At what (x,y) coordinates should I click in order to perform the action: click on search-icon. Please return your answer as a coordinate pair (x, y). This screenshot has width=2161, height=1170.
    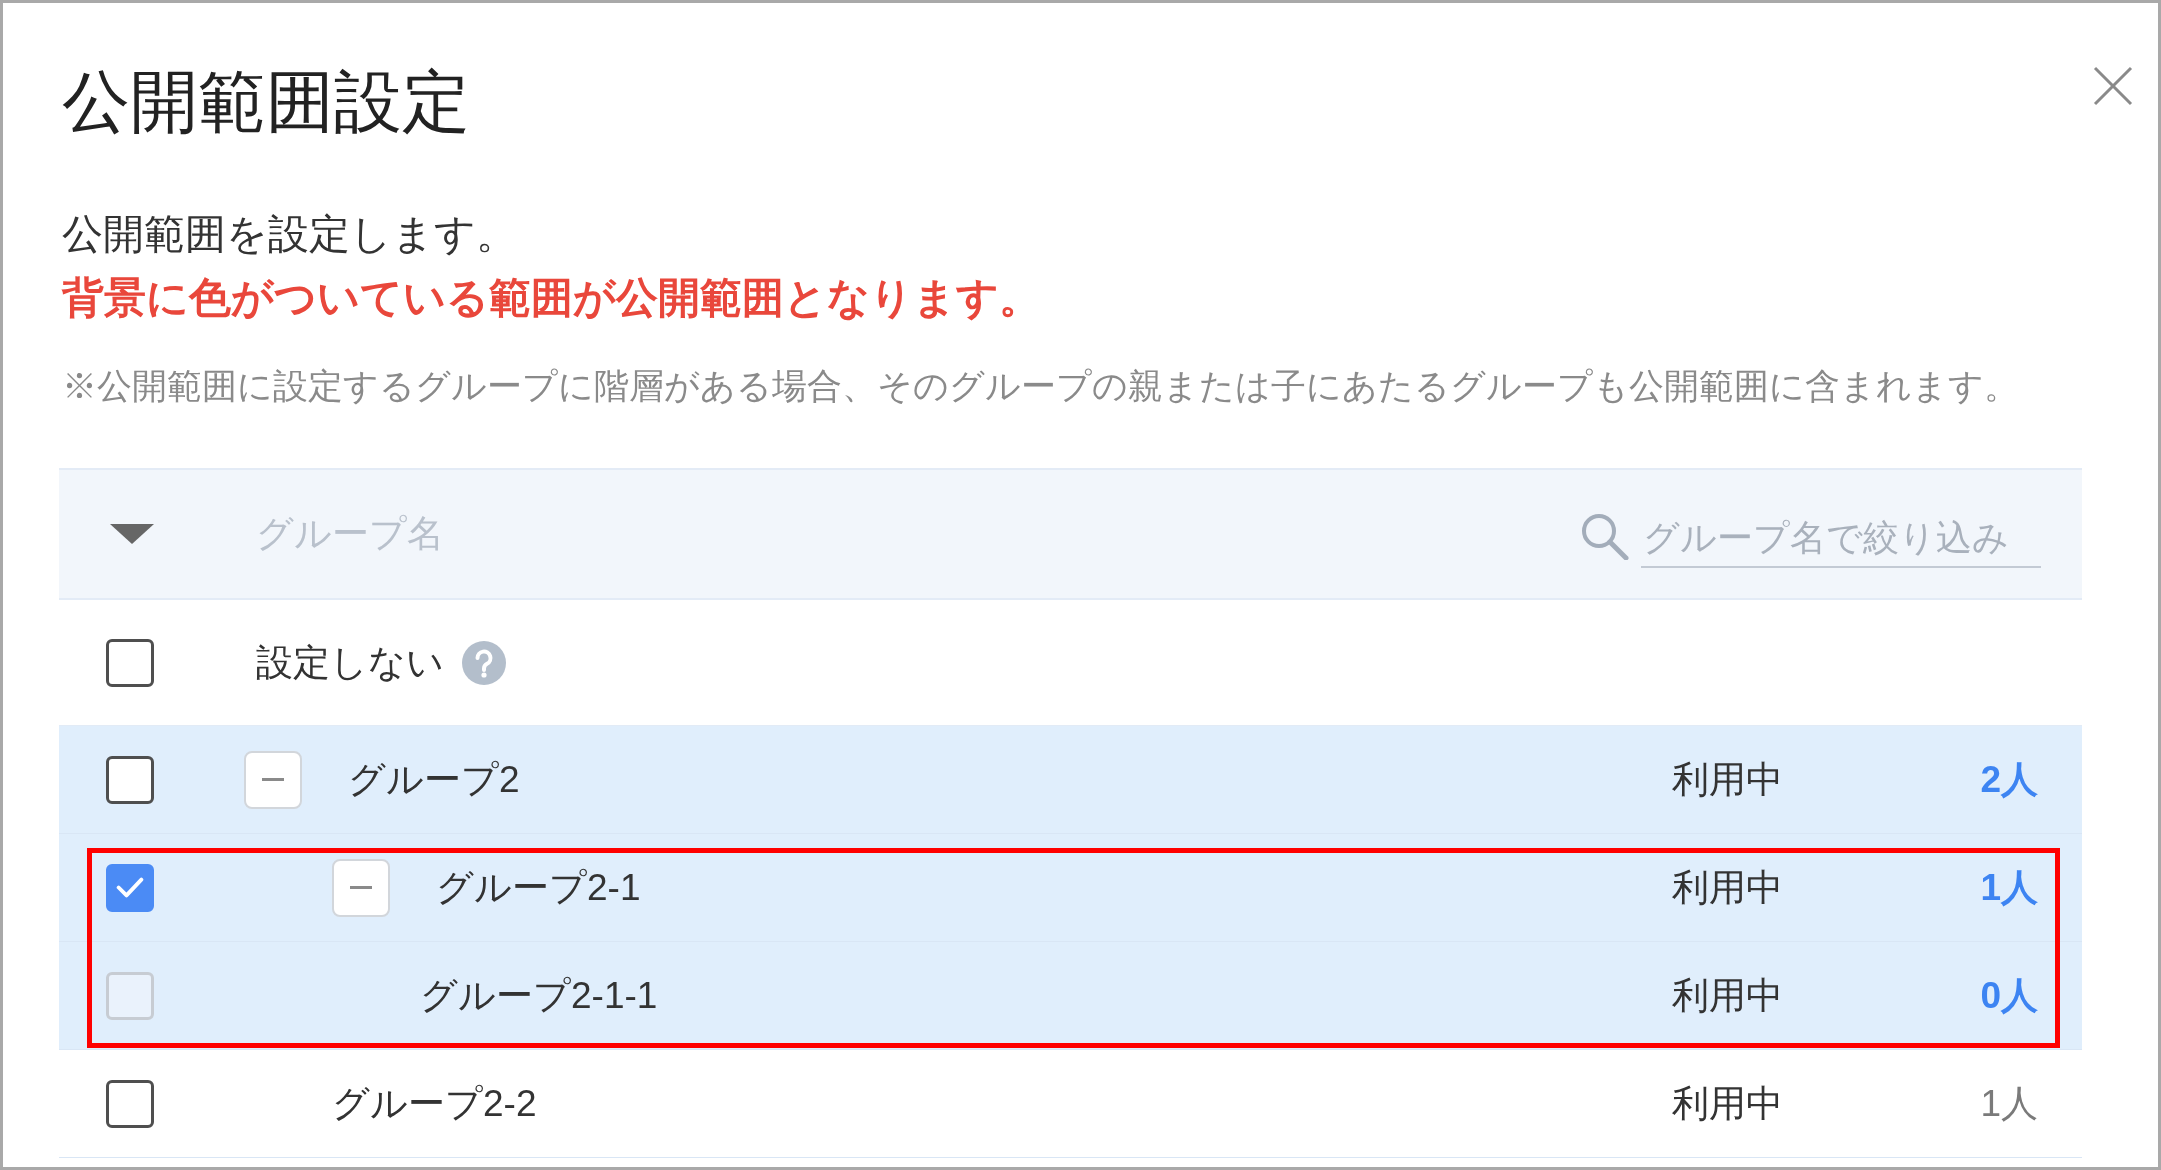
    Looking at the image, I should click on (1604, 536).